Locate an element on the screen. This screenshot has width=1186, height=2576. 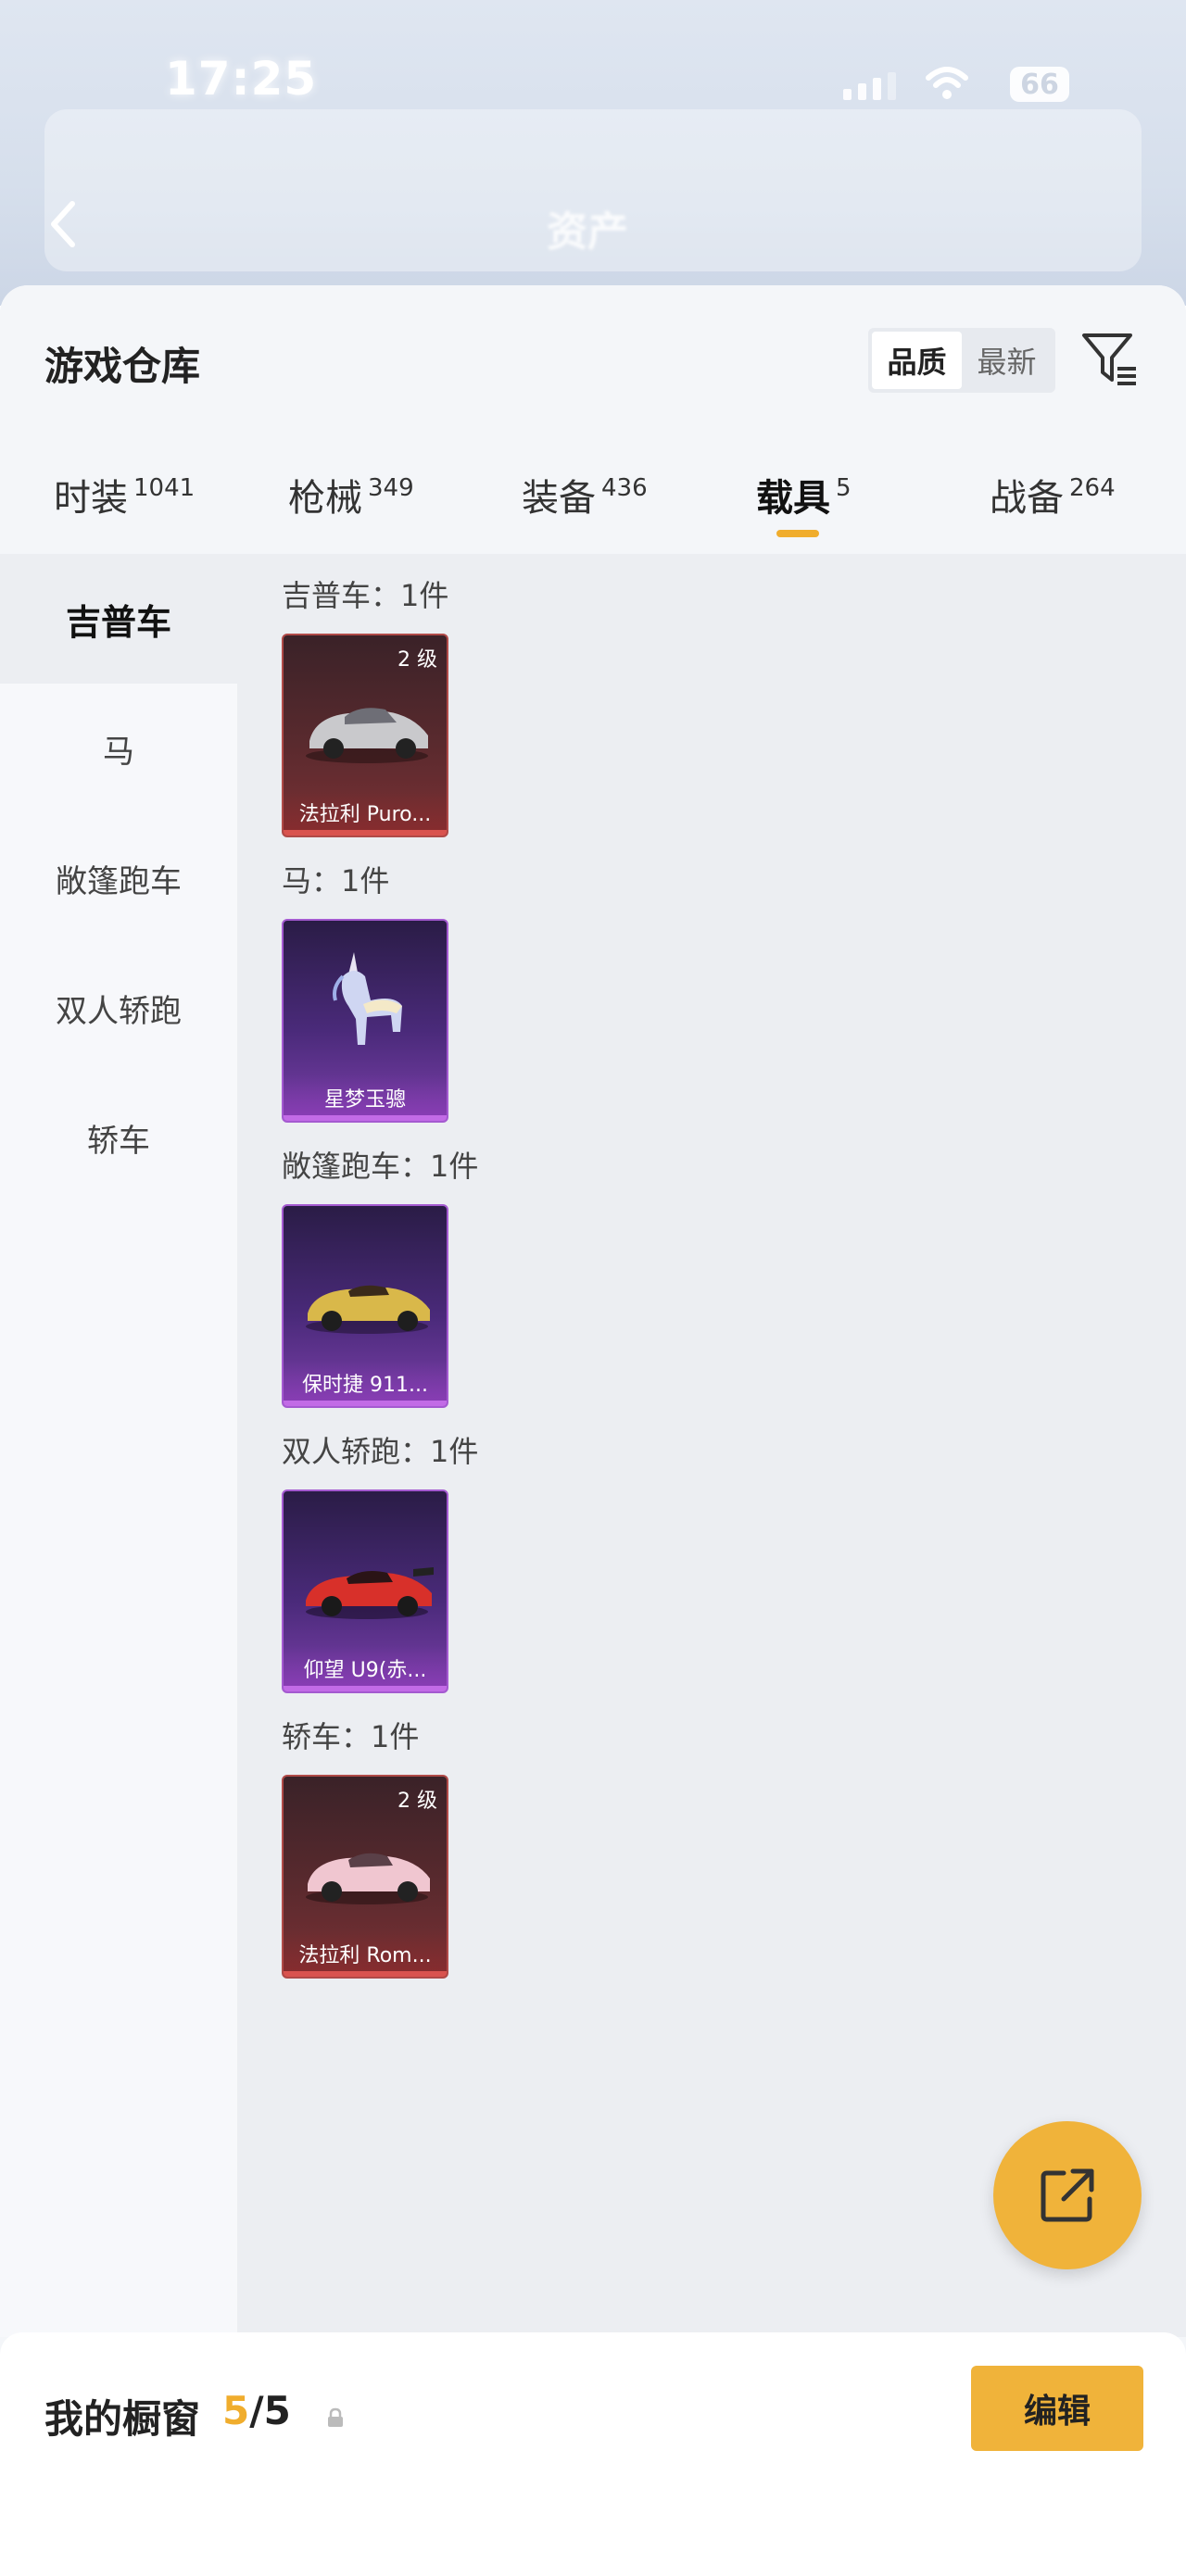
tab-vehicles: 载具 5 is located at coordinates (804, 503).